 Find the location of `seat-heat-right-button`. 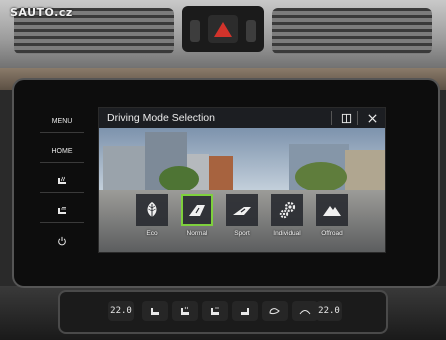

seat-heat-right-button is located at coordinates (245, 311).